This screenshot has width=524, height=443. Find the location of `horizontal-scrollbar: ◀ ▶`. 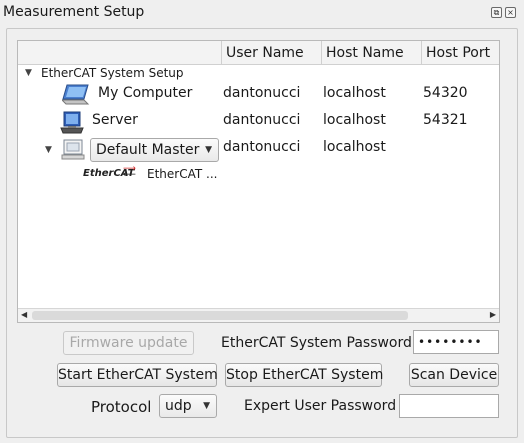

horizontal-scrollbar: ◀ ▶ is located at coordinates (258, 315).